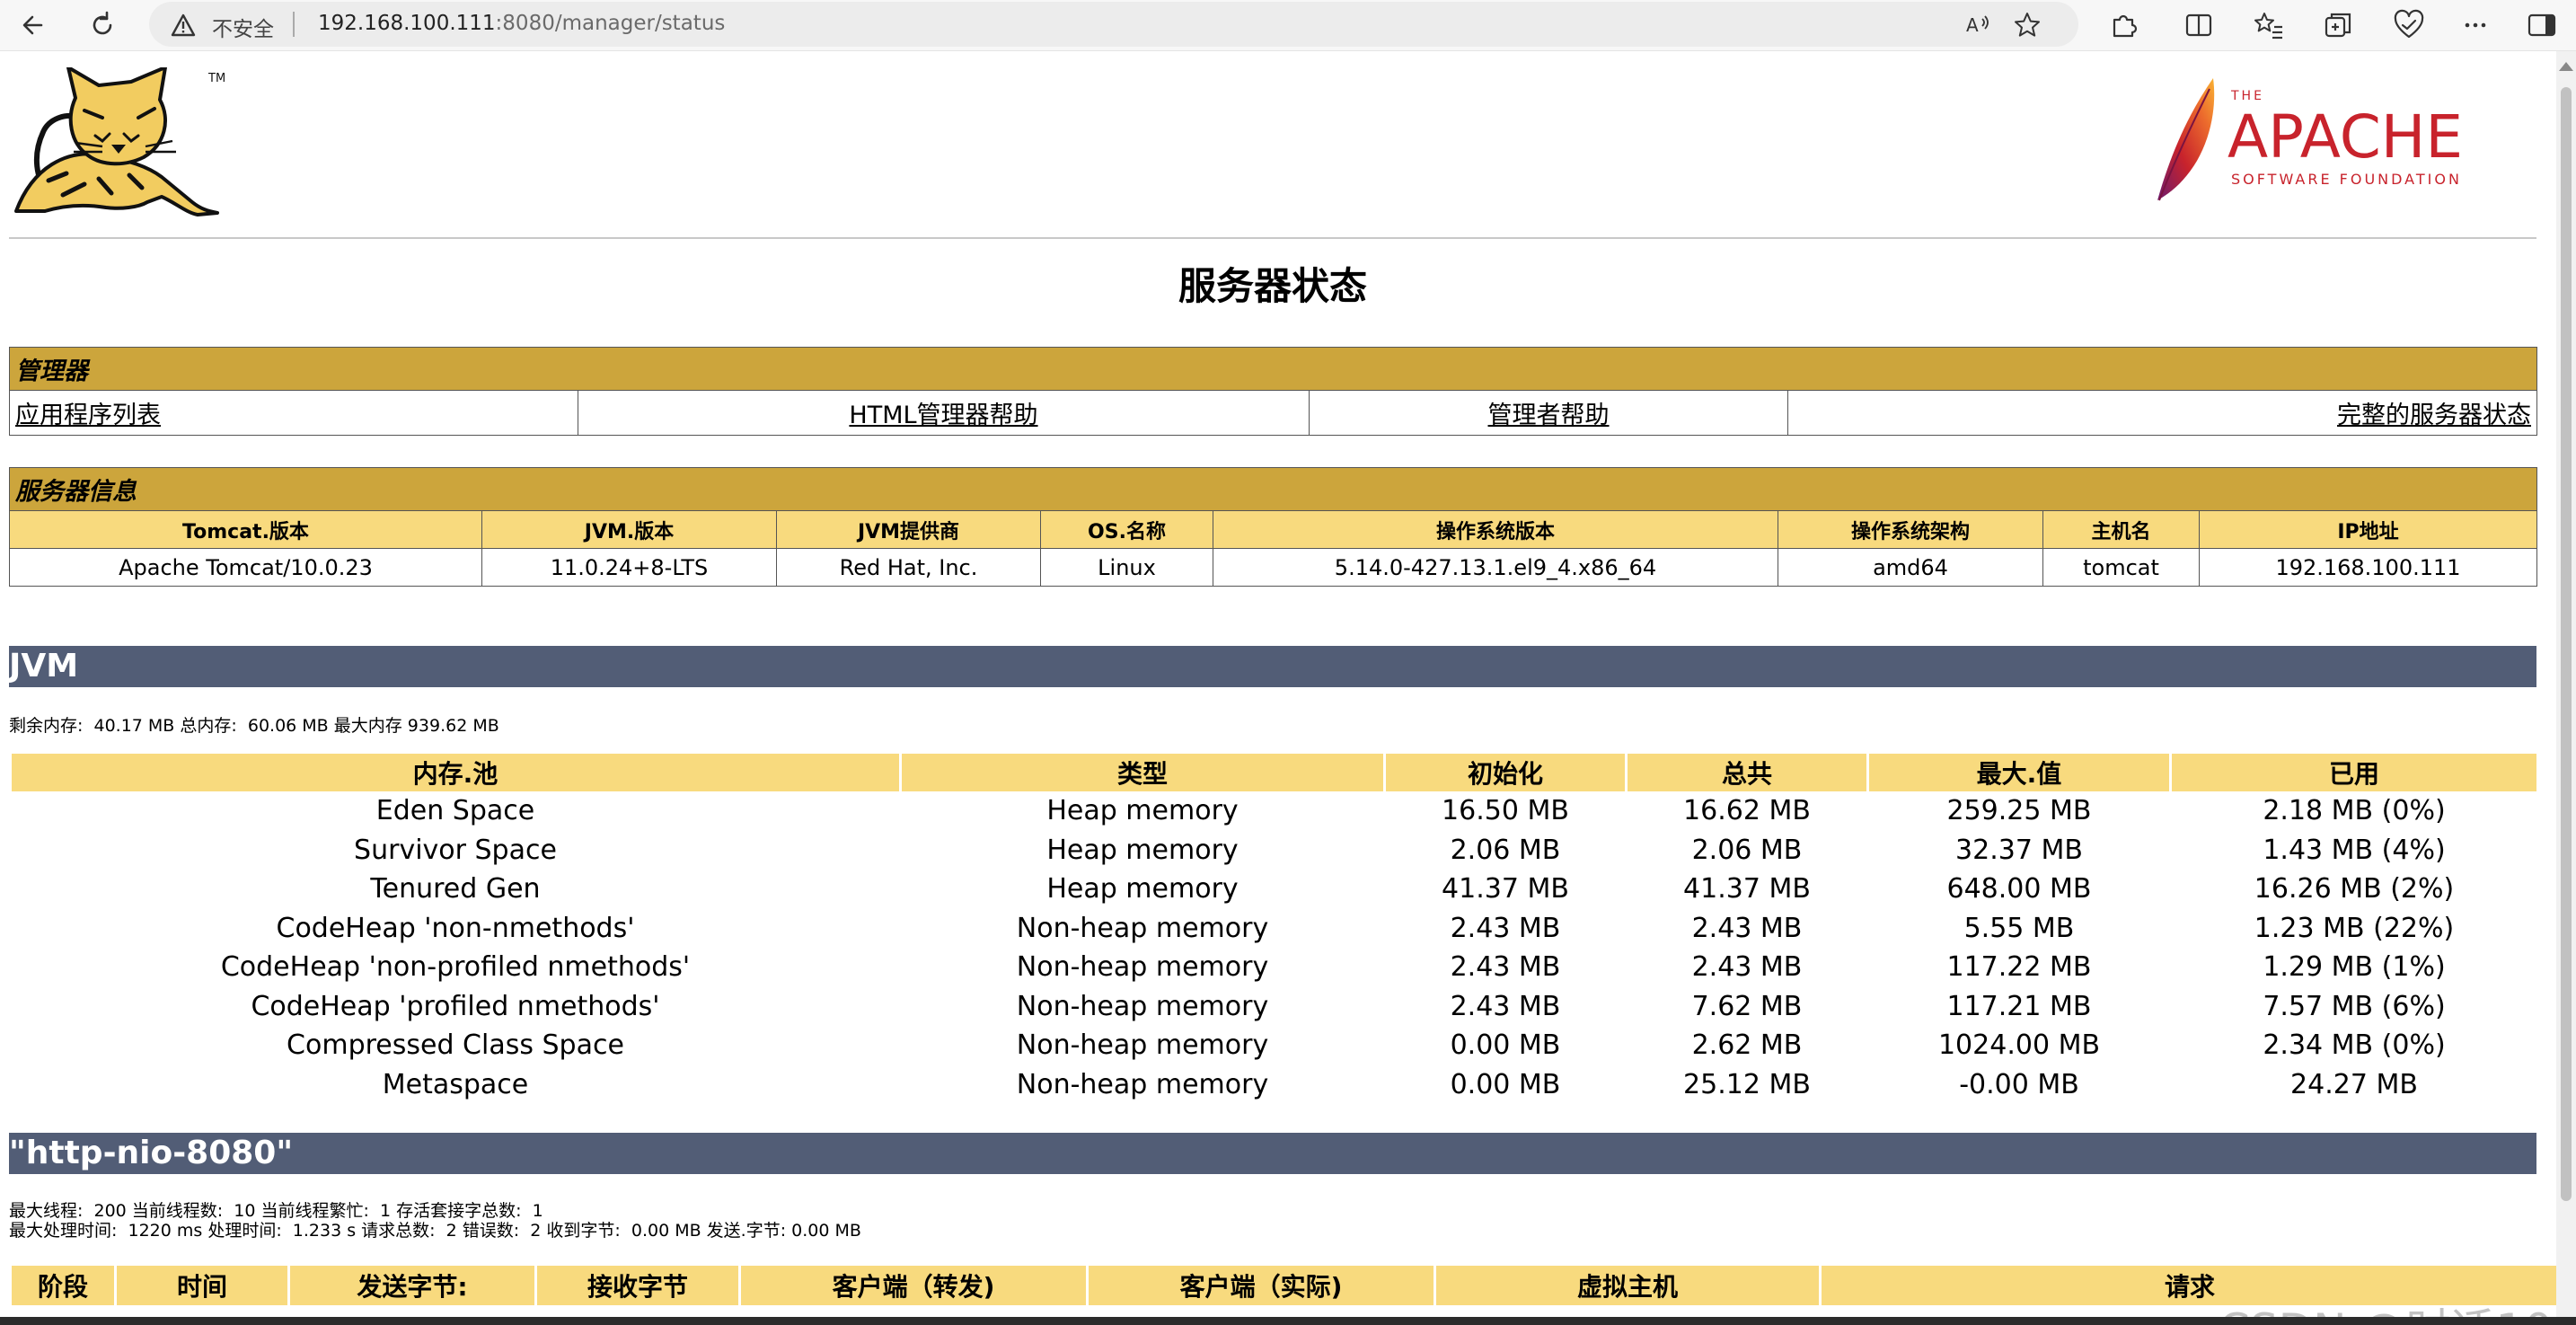 The image size is (2576, 1325). Describe the element at coordinates (202, 1285) in the screenshot. I see `col-time: 时间` at that location.